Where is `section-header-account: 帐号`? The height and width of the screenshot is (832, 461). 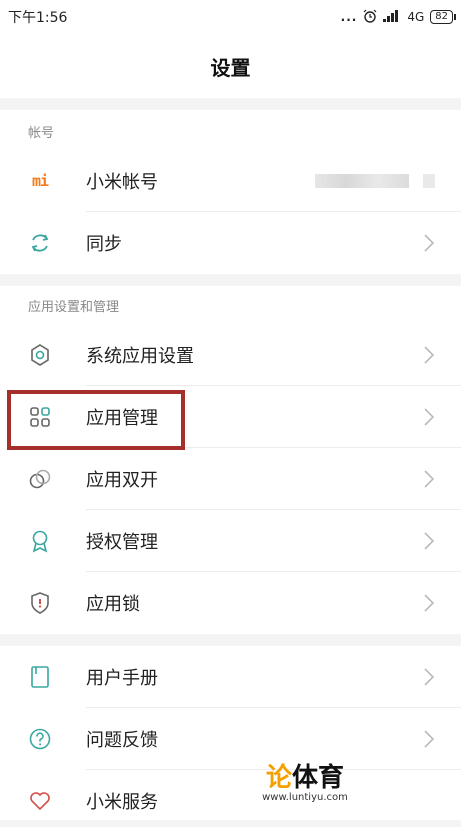
section-header-account: 帐号 is located at coordinates (41, 133).